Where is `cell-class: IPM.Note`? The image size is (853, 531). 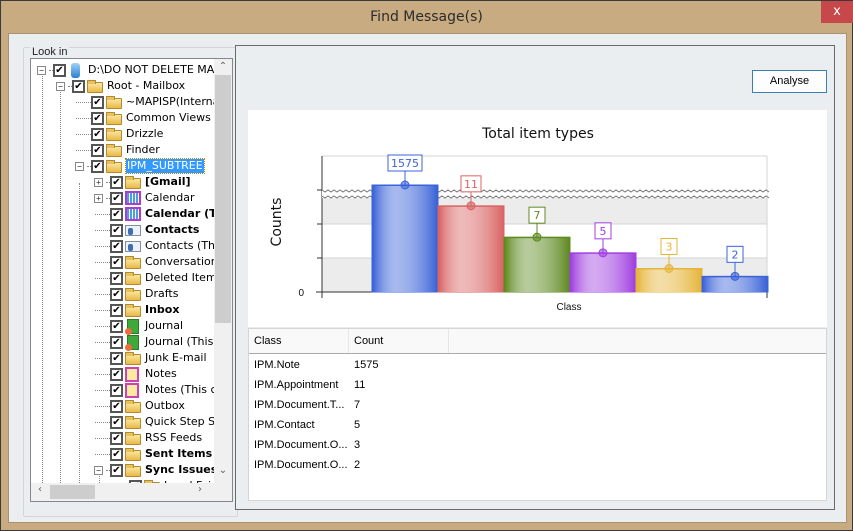
cell-class: IPM.Note is located at coordinates (277, 365).